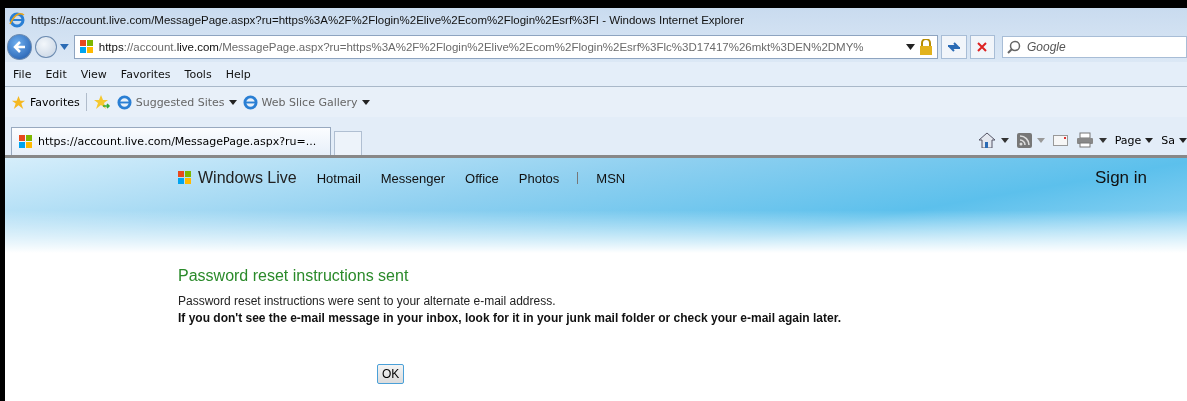 This screenshot has height=401, width=1187. What do you see at coordinates (367, 301) in the screenshot?
I see `message-text: Password reset instructions were sent to your alternate e-mail address.` at bounding box center [367, 301].